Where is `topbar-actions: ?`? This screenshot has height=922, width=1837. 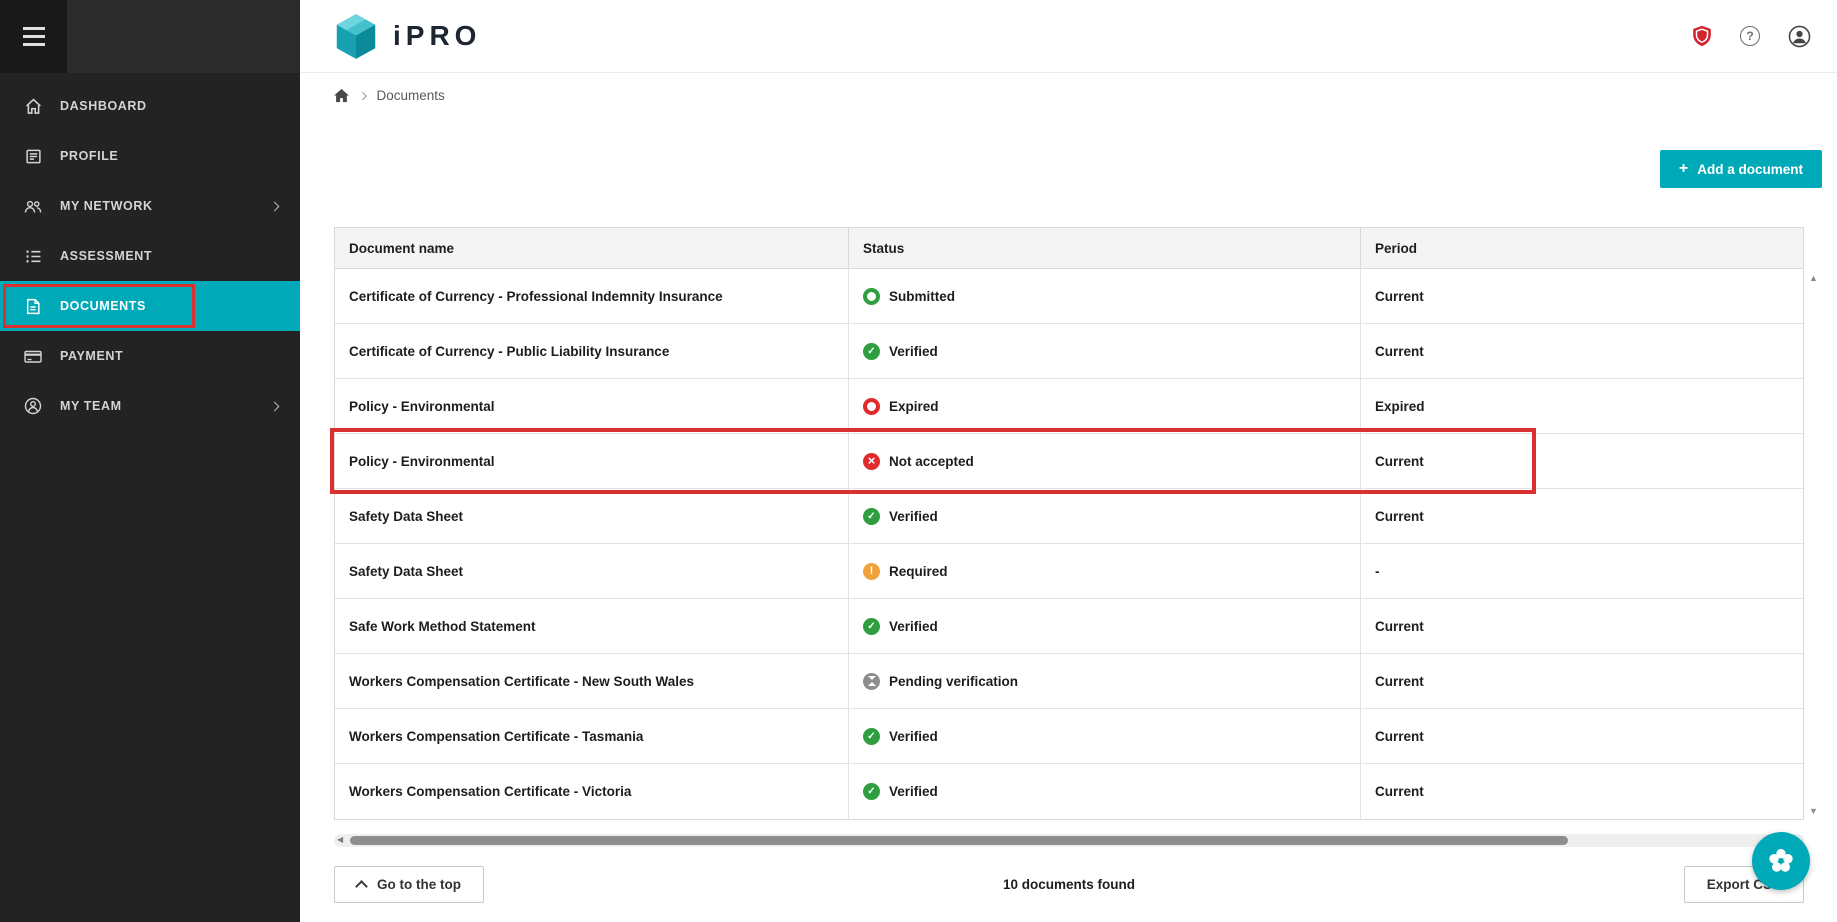
topbar-actions: ? is located at coordinates (1751, 36).